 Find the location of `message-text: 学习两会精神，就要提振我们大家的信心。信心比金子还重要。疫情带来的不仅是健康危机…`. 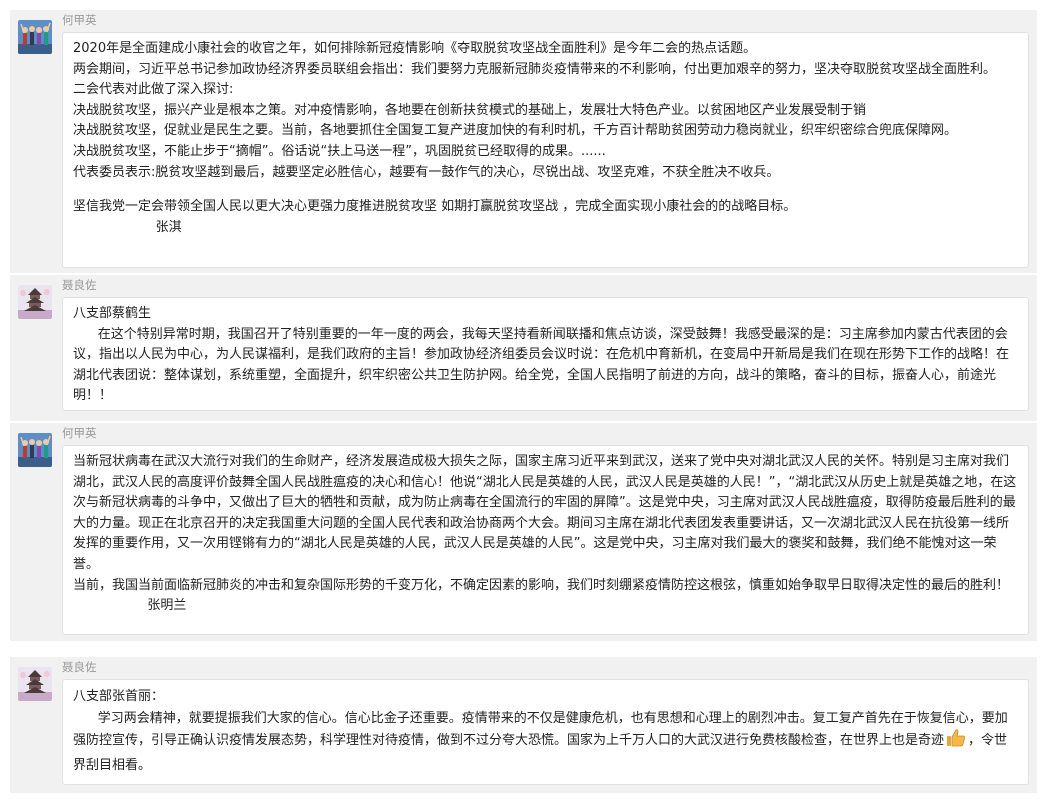

message-text: 学习两会精神，就要提振我们大家的信心。信心比金子还重要。疫情带来的不仅是健康危机… is located at coordinates (540, 729).